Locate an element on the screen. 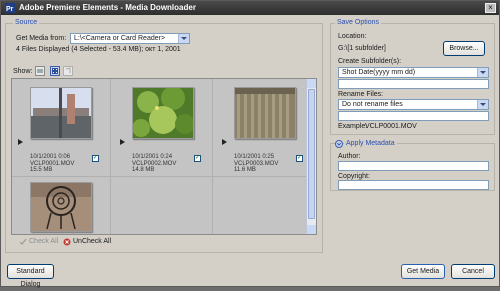  location-label: Location: is located at coordinates (352, 36).